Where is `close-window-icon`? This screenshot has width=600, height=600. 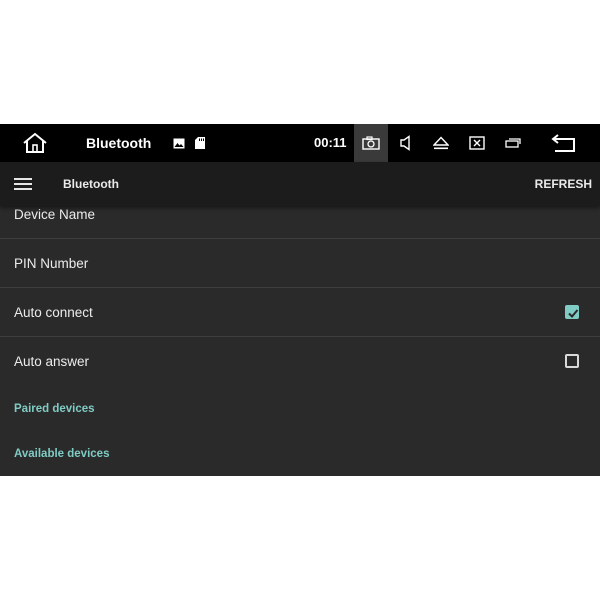
close-window-icon is located at coordinates (477, 143).